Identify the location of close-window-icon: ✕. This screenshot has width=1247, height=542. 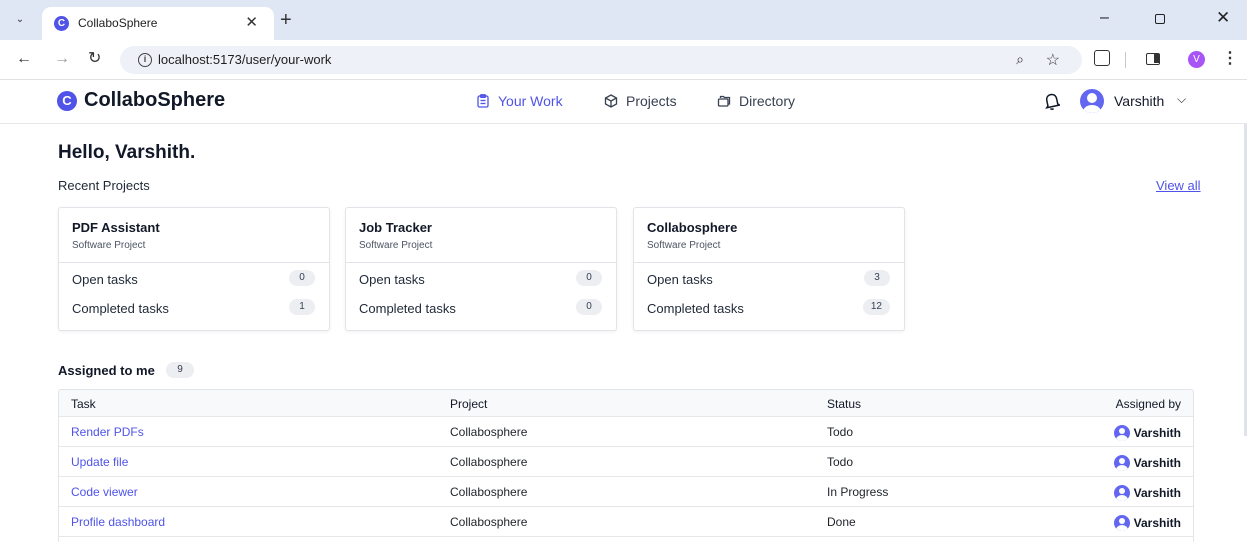
(1223, 18).